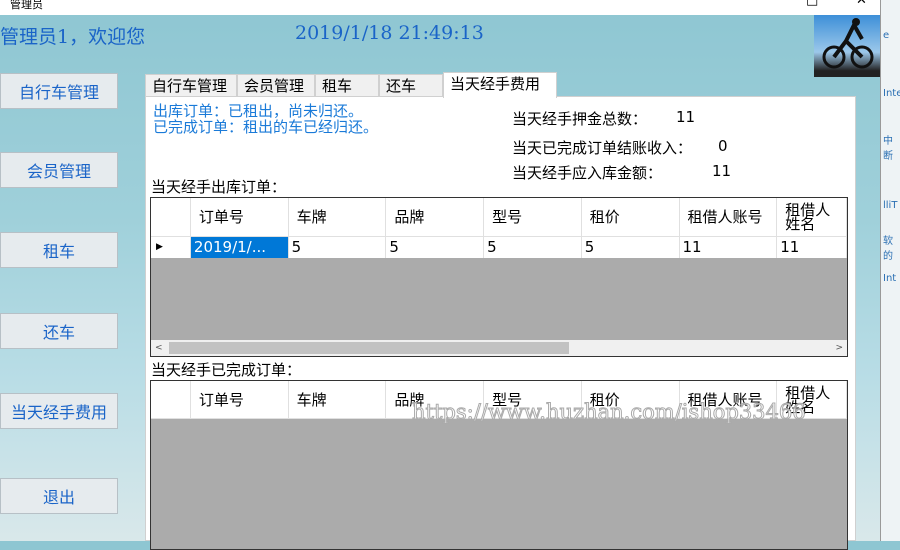 This screenshot has height=550, width=900. I want to click on tab-return: 还车, so click(411, 85).